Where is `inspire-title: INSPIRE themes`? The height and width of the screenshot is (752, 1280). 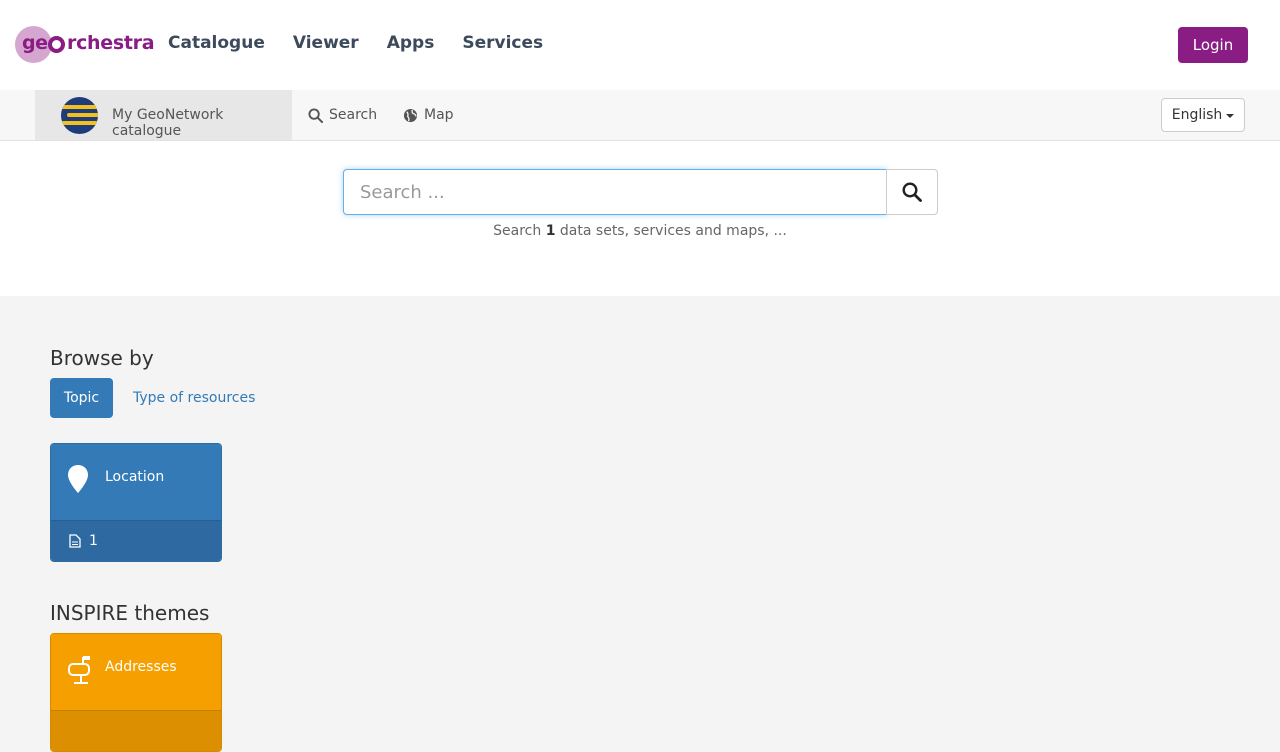
inspire-title: INSPIRE themes is located at coordinates (130, 613).